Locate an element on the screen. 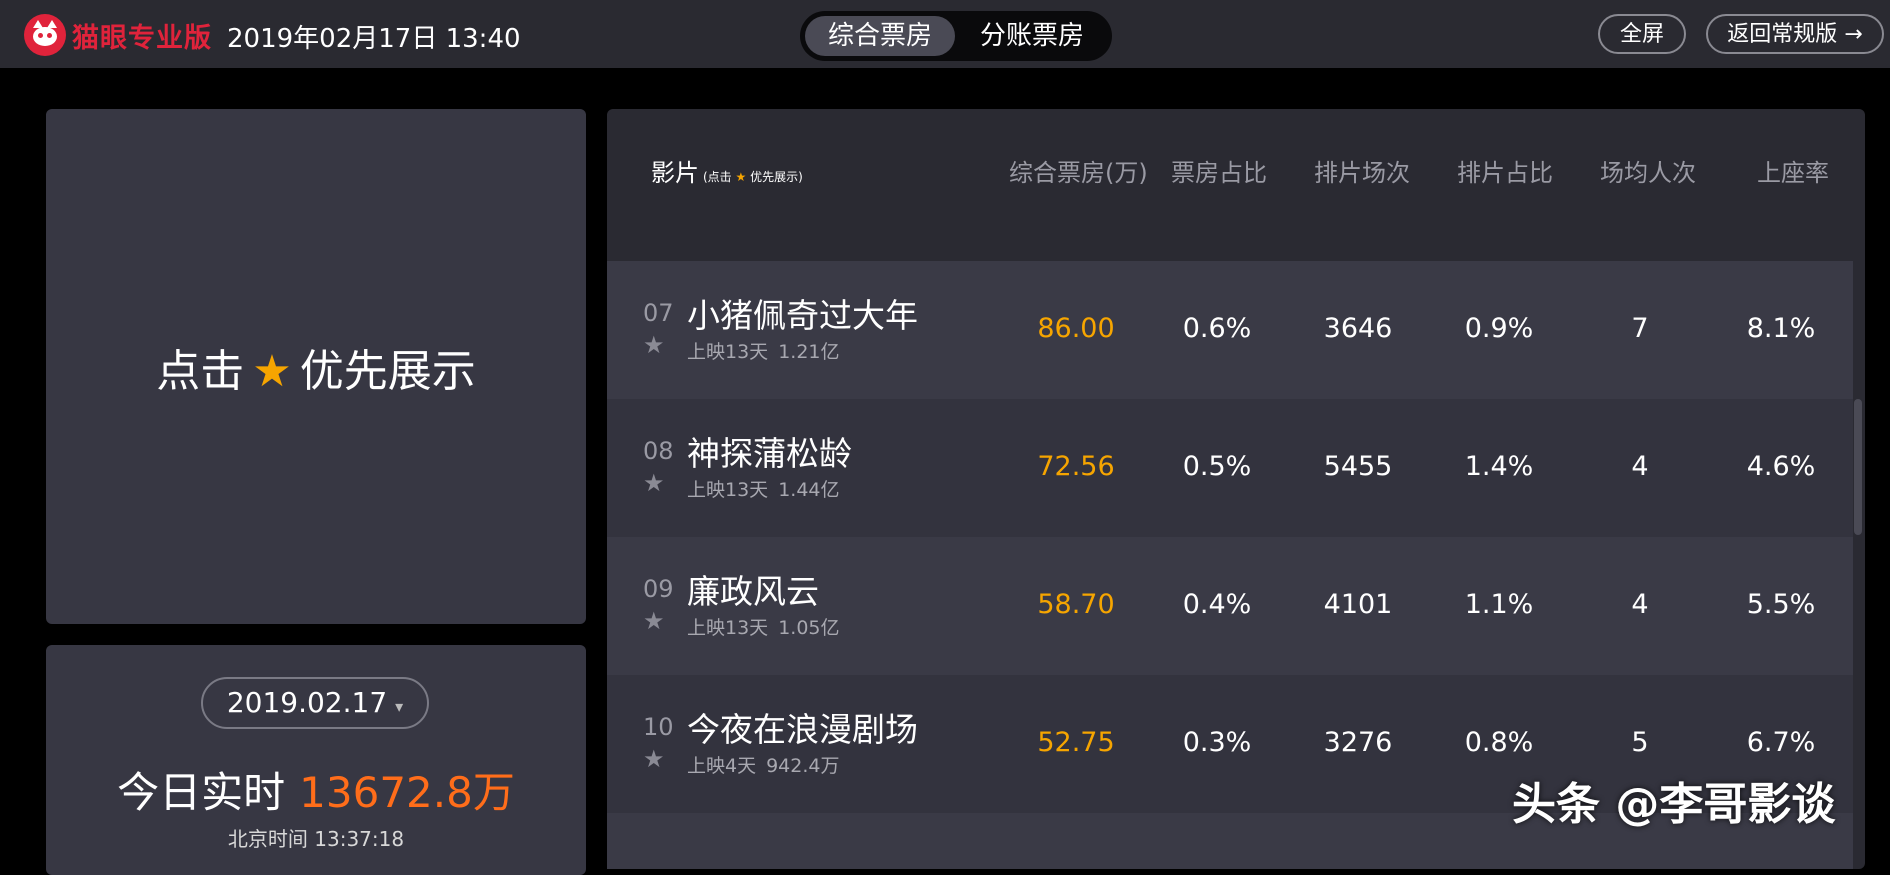 This screenshot has width=1890, height=875. screenings-value: 5455 is located at coordinates (1358, 466).